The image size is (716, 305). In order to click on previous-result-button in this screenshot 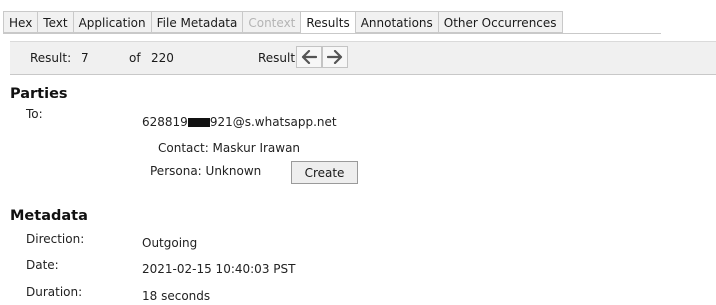, I will do `click(309, 57)`.